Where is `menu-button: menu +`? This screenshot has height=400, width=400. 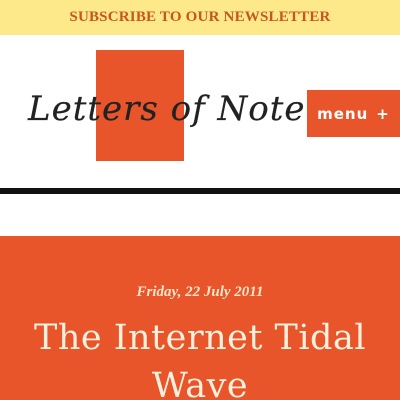
menu-button: menu + is located at coordinates (353, 113).